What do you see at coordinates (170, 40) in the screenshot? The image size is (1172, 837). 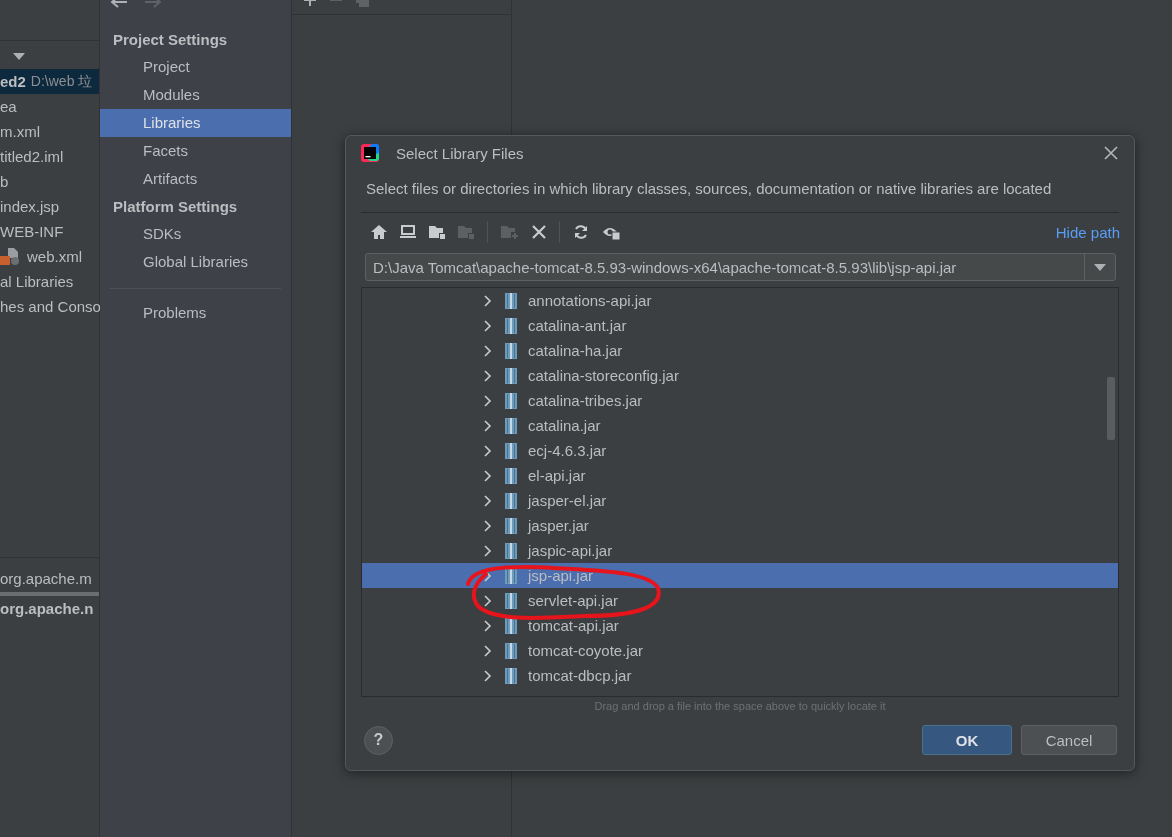 I see `section-heading: Project Settings` at bounding box center [170, 40].